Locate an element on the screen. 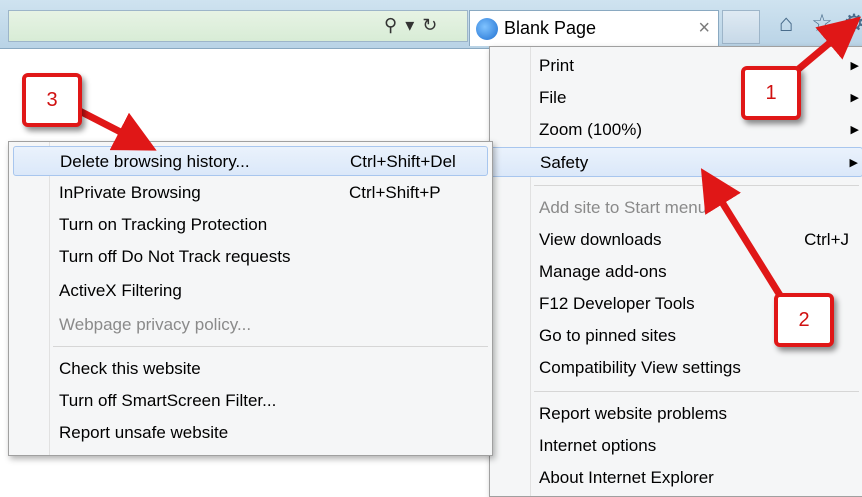  safety-menu-item-activex-filtering: ActiveX Filtering is located at coordinates (250, 291).